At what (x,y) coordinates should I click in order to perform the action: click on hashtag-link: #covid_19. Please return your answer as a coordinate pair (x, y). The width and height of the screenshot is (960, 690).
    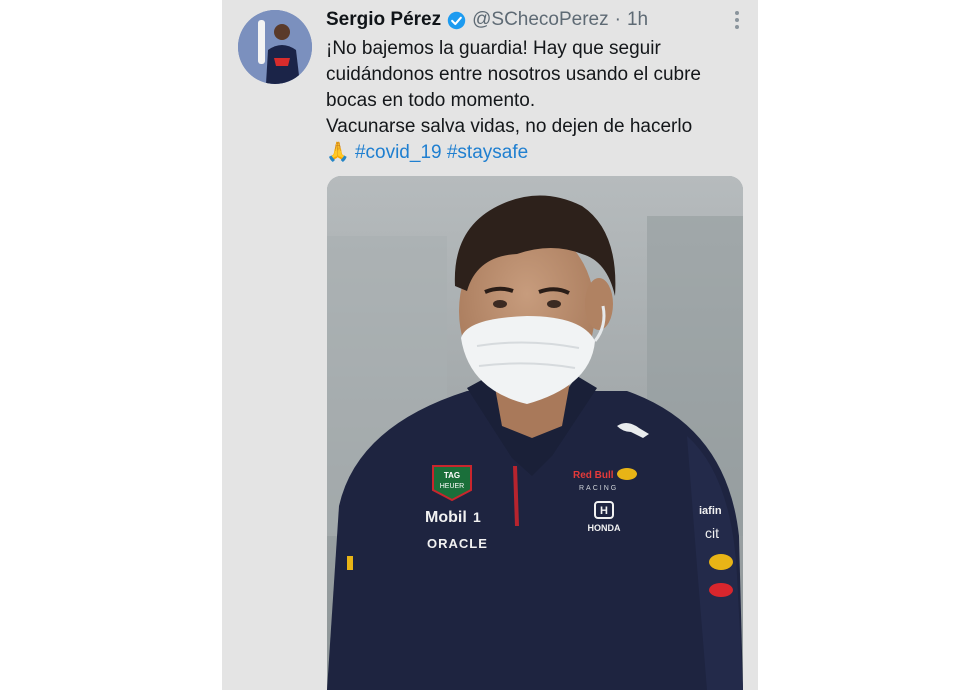
    Looking at the image, I should click on (398, 152).